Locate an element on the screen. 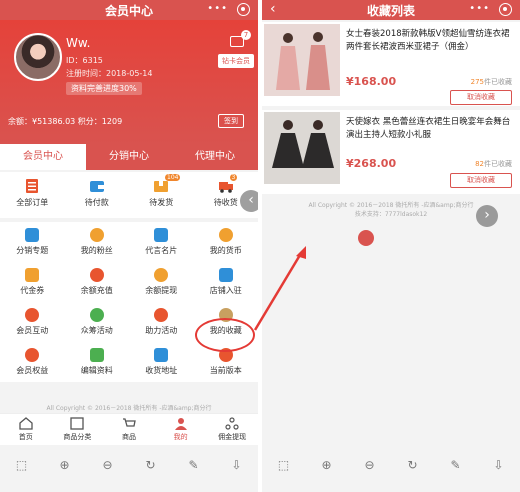  grid-item-recharge: 余额充值 is located at coordinates (97, 282).